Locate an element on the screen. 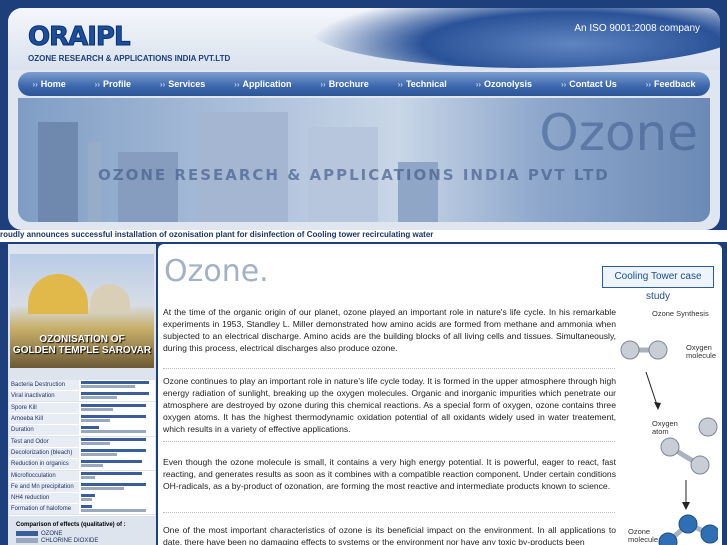 Image resolution: width=727 pixels, height=545 pixels. divider is located at coordinates (389, 441).